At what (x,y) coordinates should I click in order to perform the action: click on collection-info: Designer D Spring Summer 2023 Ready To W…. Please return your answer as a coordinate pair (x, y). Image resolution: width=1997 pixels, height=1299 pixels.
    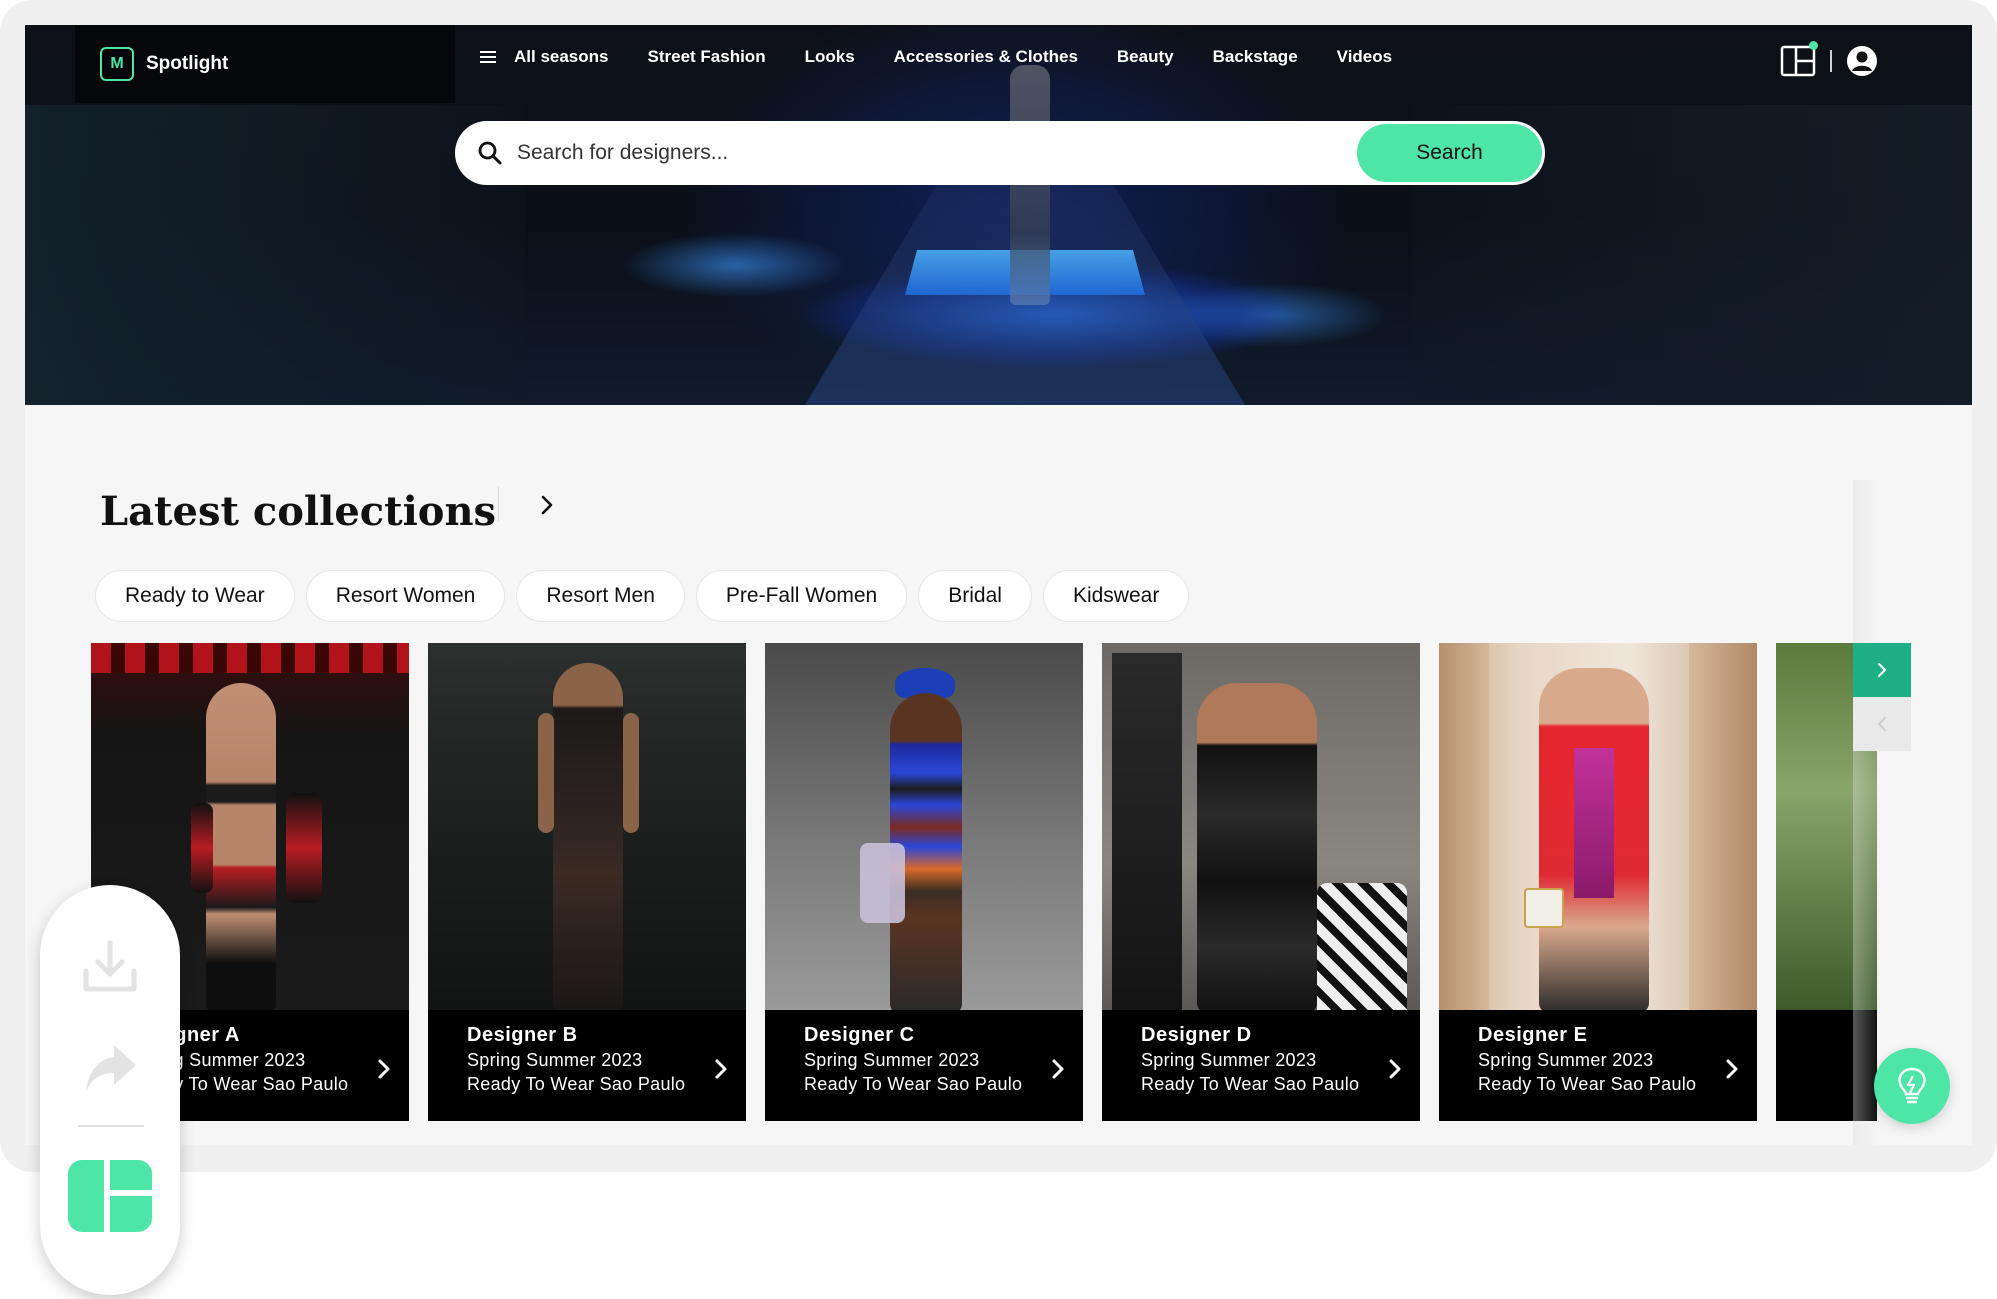
    Looking at the image, I should click on (1261, 1065).